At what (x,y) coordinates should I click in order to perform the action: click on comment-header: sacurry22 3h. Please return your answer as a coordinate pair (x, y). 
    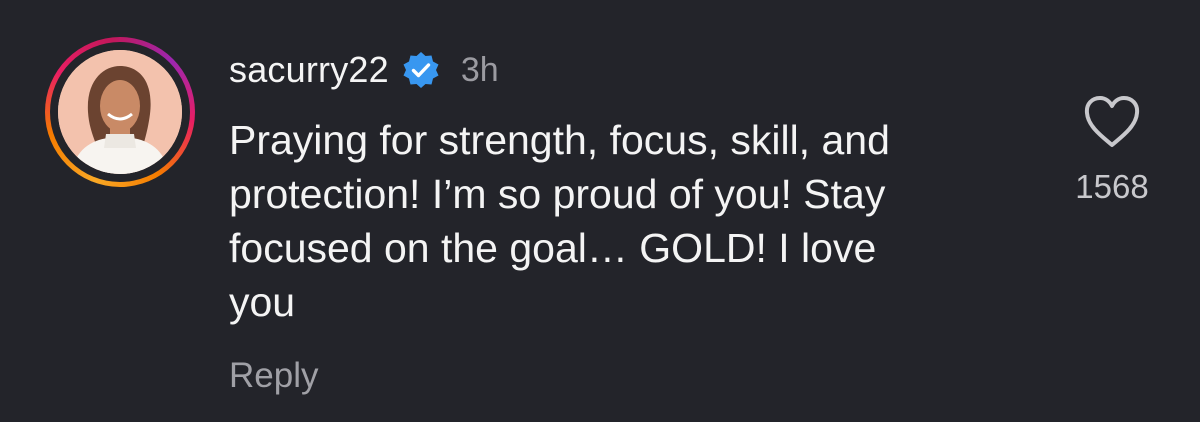
    Looking at the image, I should click on (364, 70).